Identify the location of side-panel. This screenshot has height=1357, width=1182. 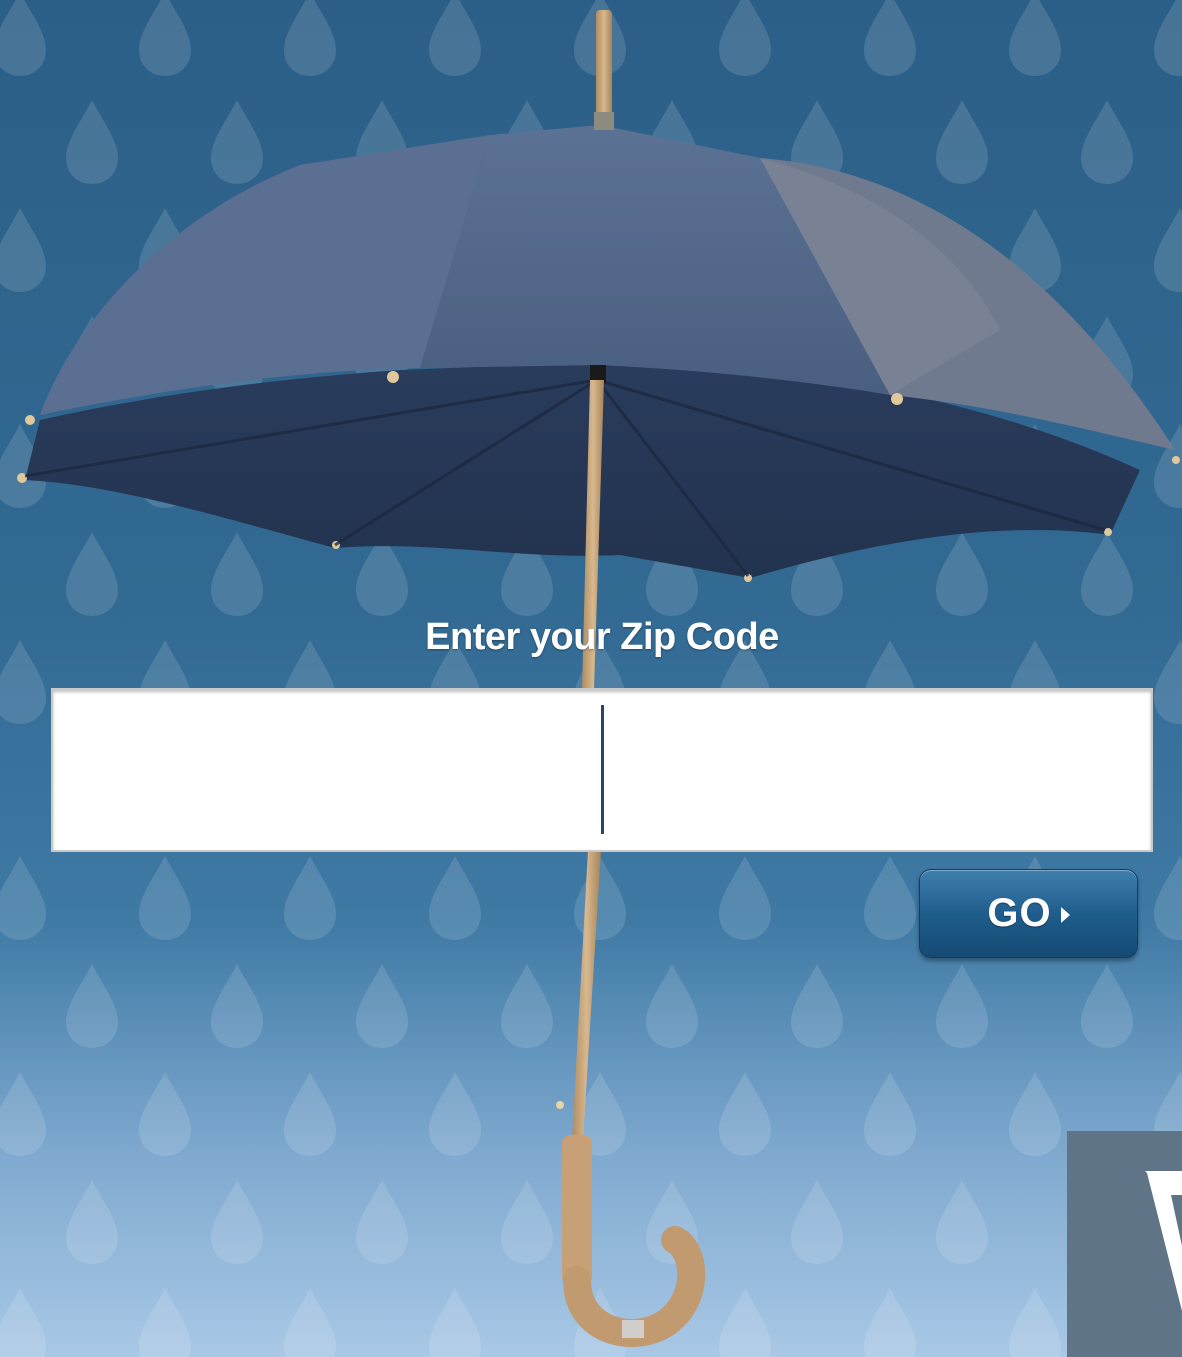
(1124, 1244).